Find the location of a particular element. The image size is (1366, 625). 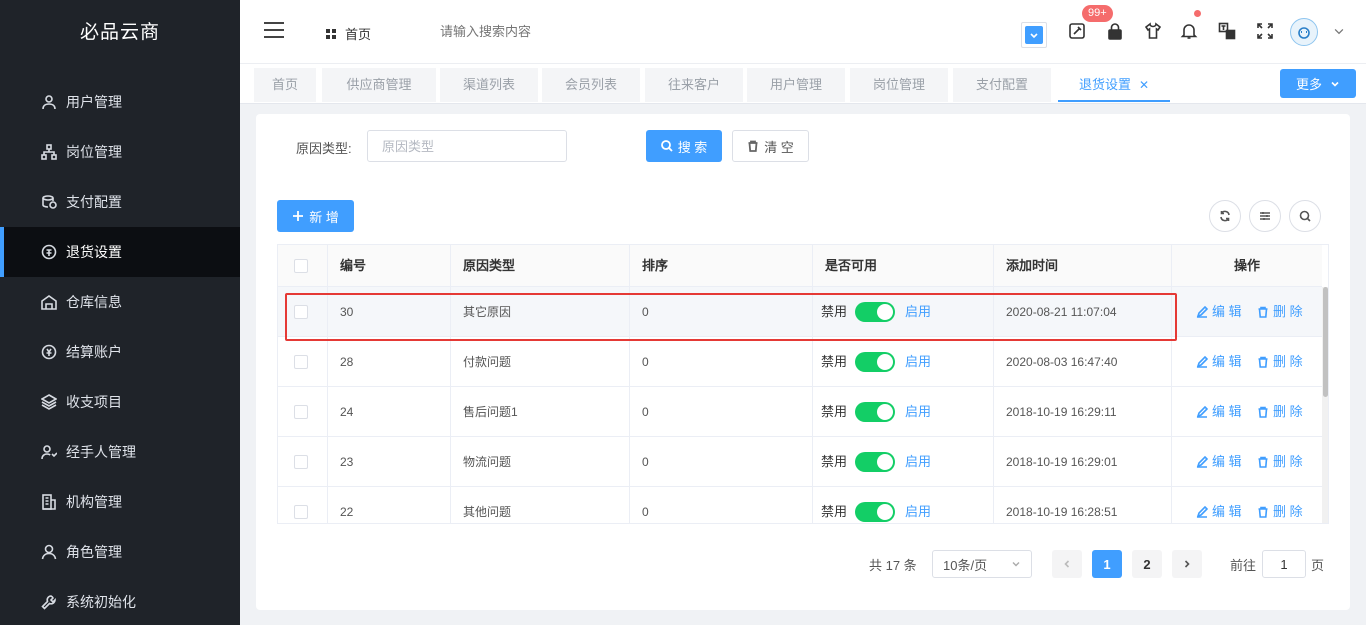

cell-added-time: 2018-10-19 16:28:51 is located at coordinates (1083, 505).